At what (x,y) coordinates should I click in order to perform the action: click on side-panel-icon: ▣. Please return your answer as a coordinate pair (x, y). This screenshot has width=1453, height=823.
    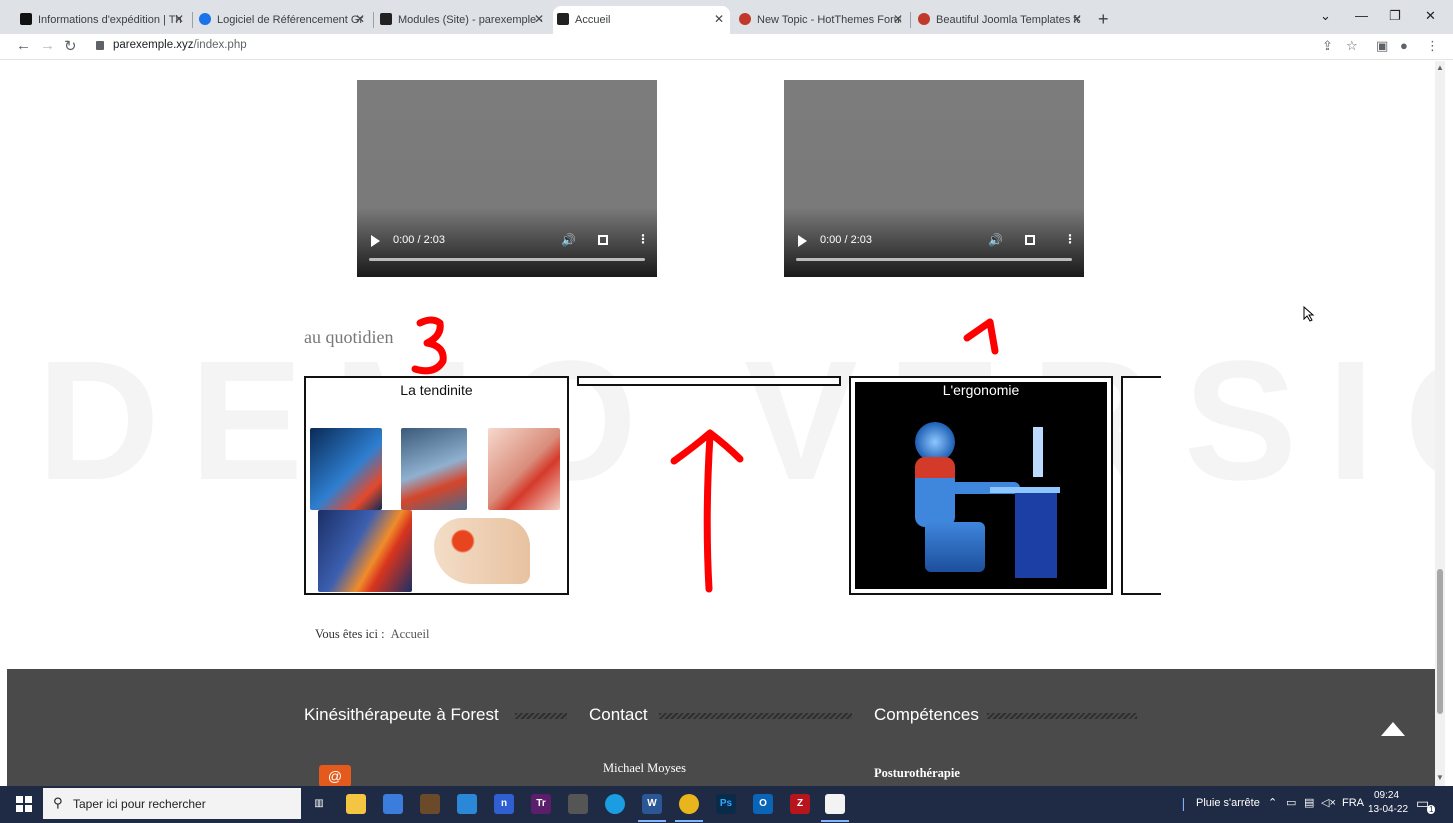
    Looking at the image, I should click on (1382, 46).